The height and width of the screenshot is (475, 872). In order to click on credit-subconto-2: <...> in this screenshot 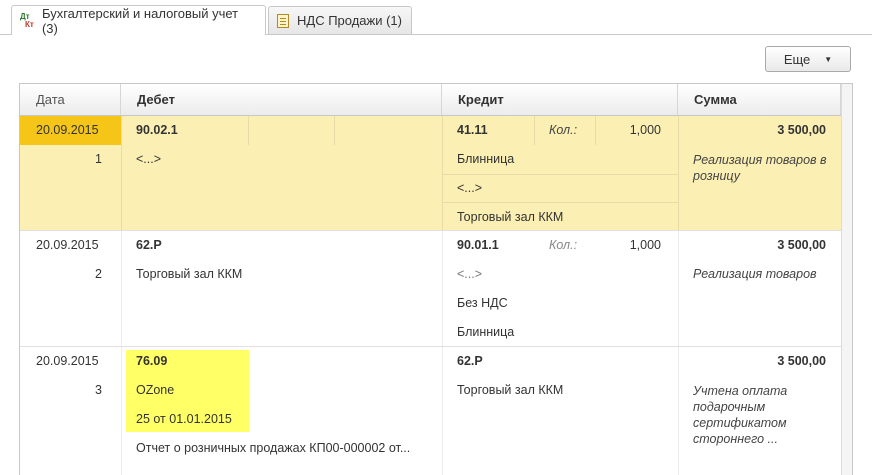, I will do `click(470, 188)`.